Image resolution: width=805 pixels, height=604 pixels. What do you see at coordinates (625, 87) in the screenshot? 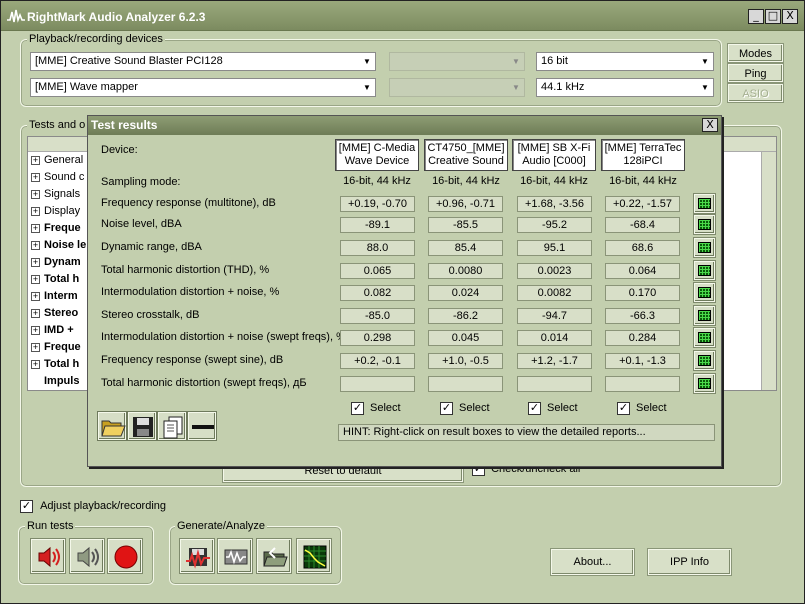
I see `sample-rate-select: 44.1 kHz ▼` at bounding box center [625, 87].